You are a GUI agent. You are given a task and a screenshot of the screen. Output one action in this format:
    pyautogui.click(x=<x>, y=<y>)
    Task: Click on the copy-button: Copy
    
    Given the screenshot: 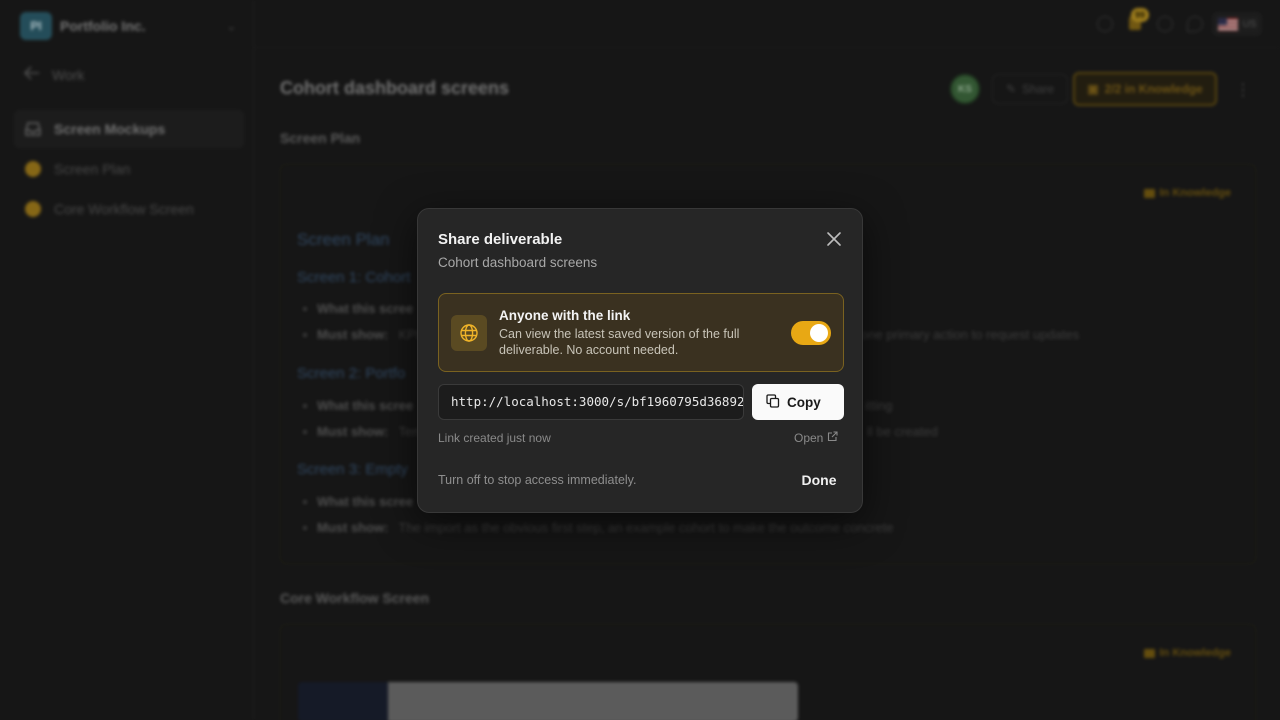 What is the action you would take?
    pyautogui.click(x=798, y=402)
    